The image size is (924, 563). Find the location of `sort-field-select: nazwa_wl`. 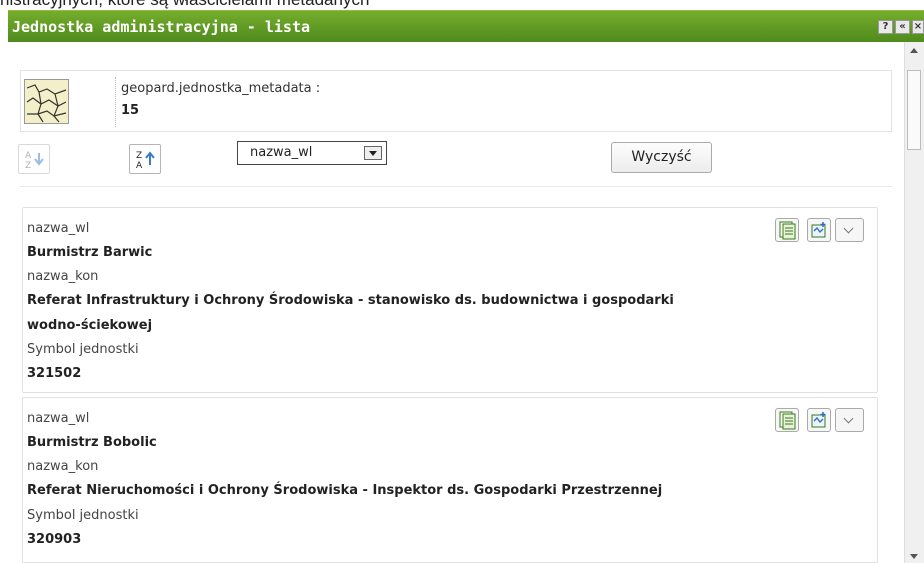

sort-field-select: nazwa_wl is located at coordinates (312, 153).